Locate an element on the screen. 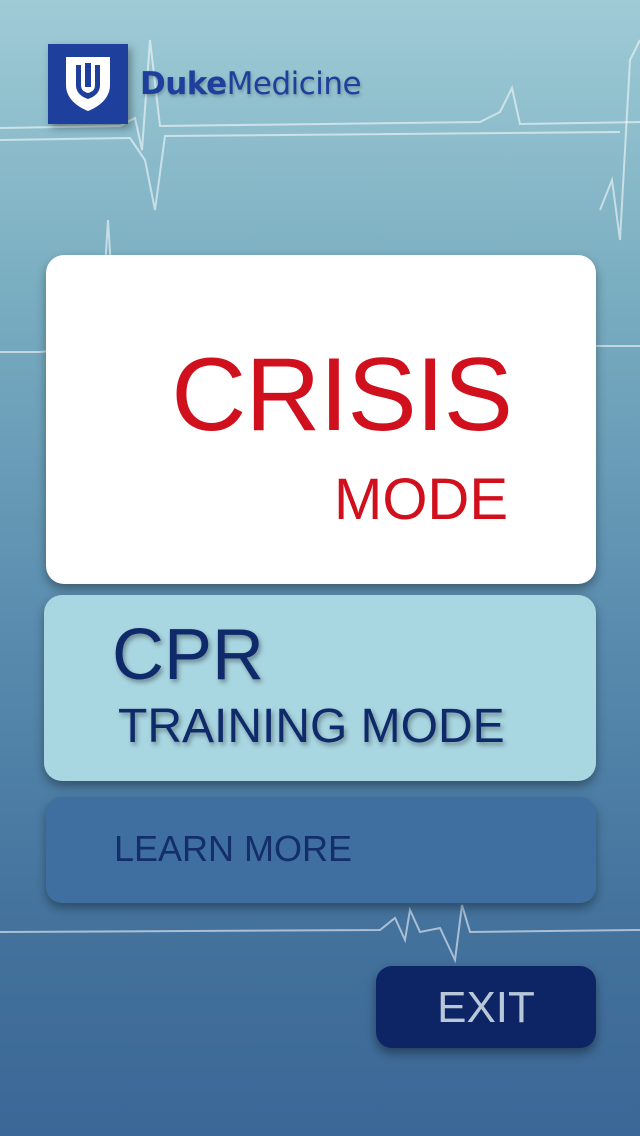 The height and width of the screenshot is (1136, 640). cpr-title: CPR is located at coordinates (188, 655).